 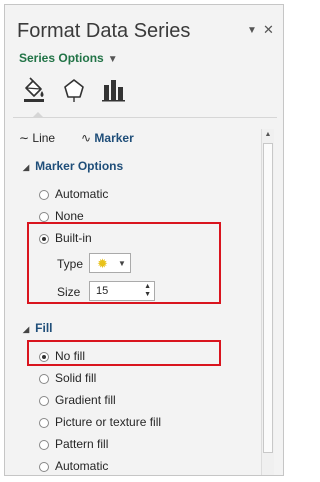 I want to click on radio-label: None, so click(x=69, y=216).